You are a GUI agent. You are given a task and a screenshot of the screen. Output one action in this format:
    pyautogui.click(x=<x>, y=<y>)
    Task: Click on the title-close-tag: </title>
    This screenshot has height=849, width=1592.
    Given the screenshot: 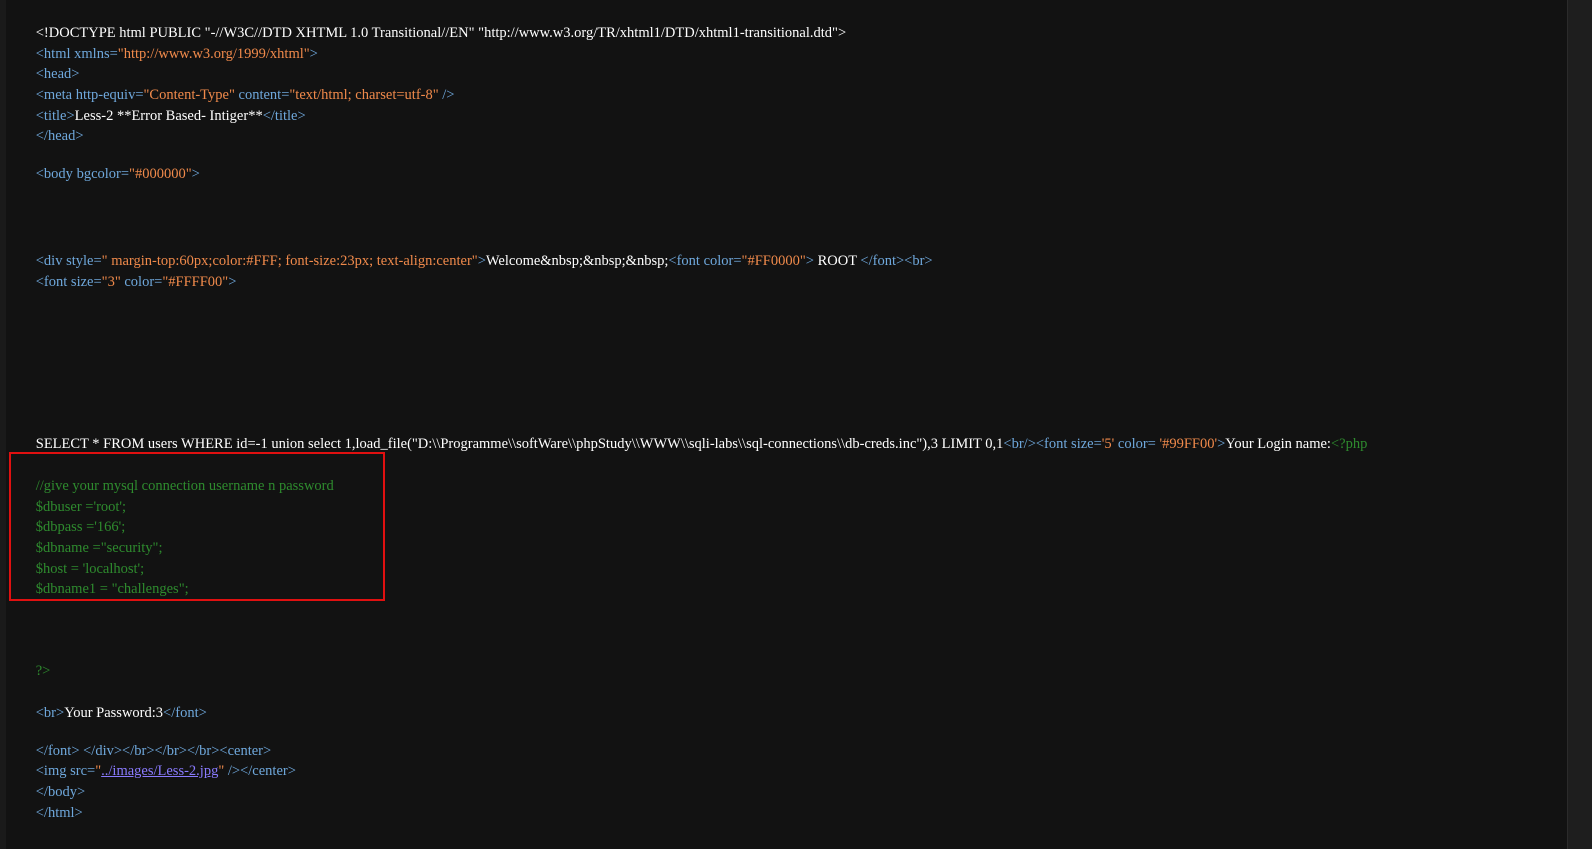 What is the action you would take?
    pyautogui.click(x=284, y=116)
    